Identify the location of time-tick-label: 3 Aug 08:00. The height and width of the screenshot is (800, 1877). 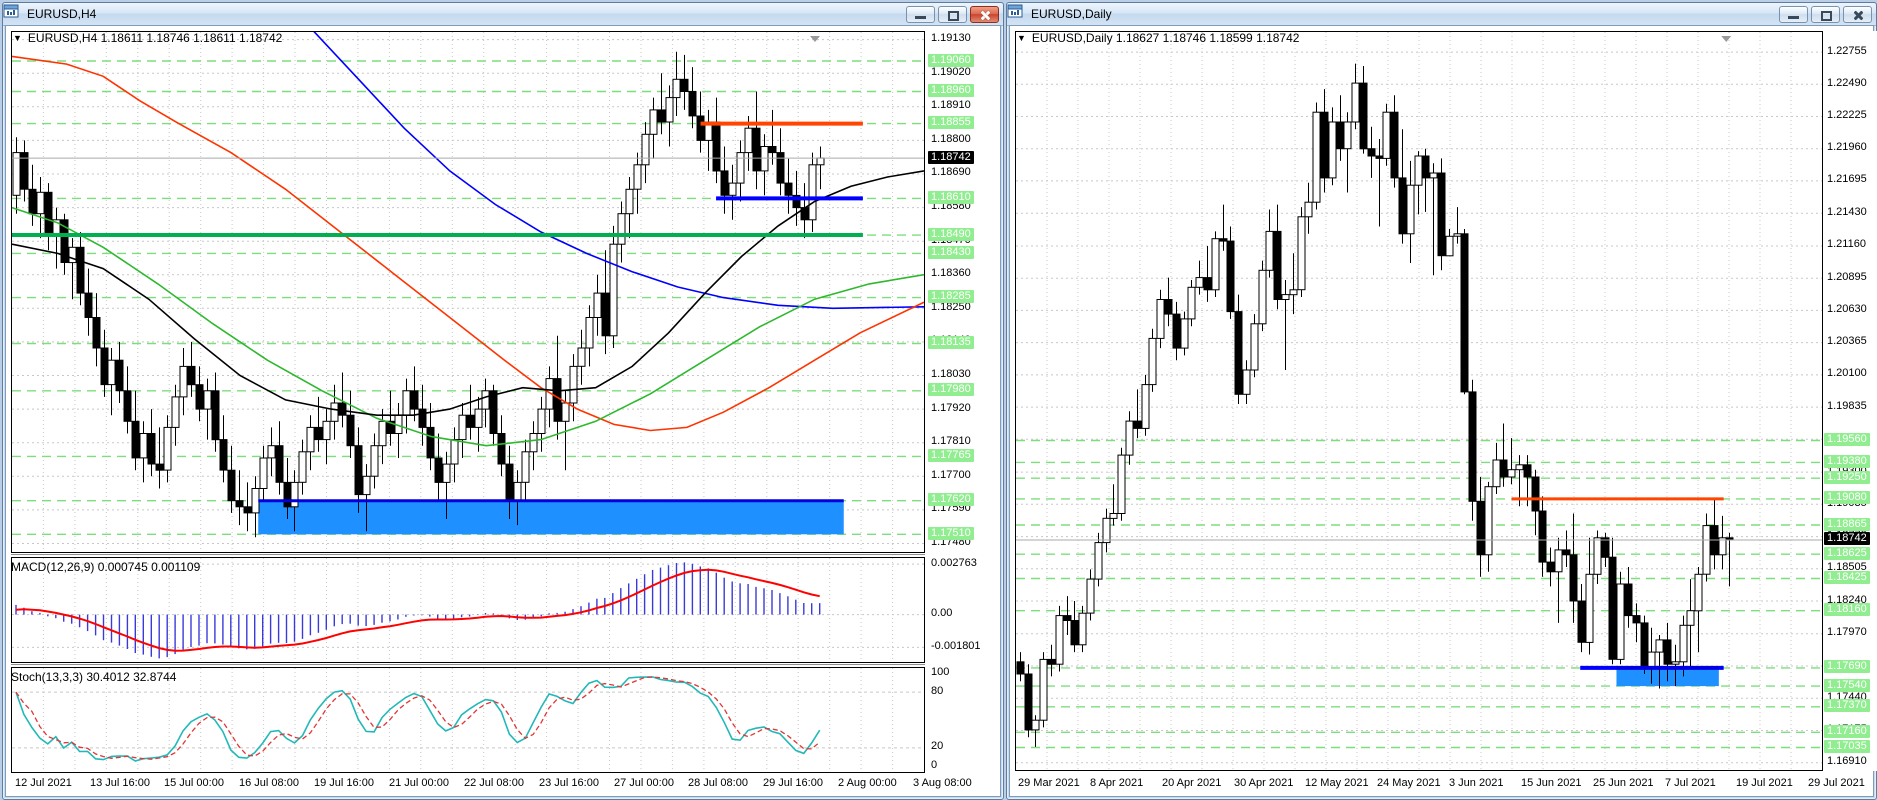
(942, 783).